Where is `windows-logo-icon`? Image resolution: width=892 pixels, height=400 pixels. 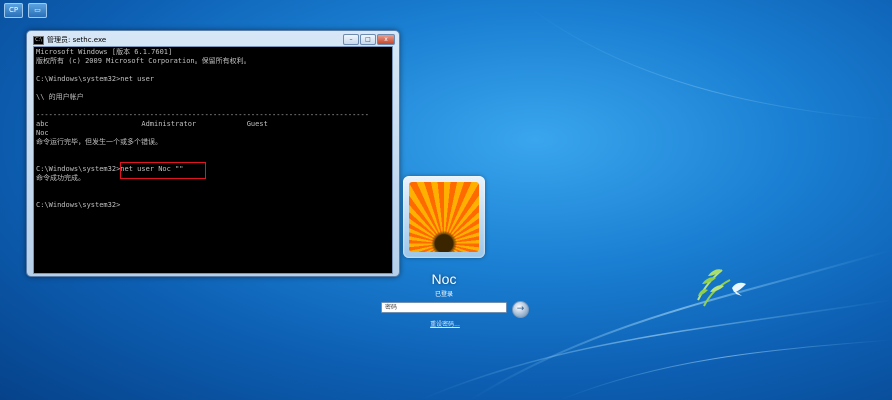
windows-logo-icon is located at coordinates (721, 288).